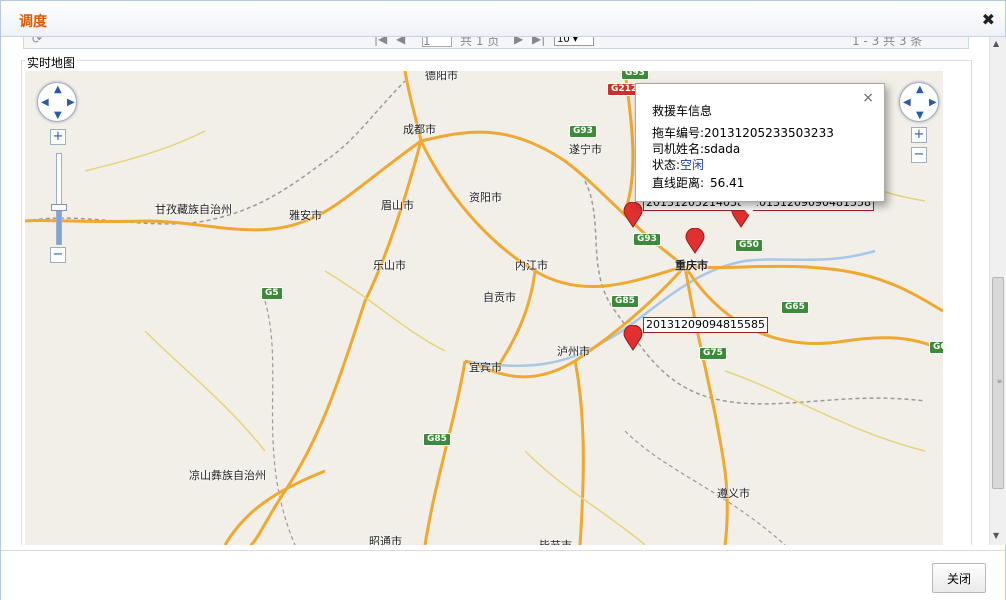 This screenshot has width=1006, height=600. I want to click on page-size-select: 10 ▾, so click(574, 41).